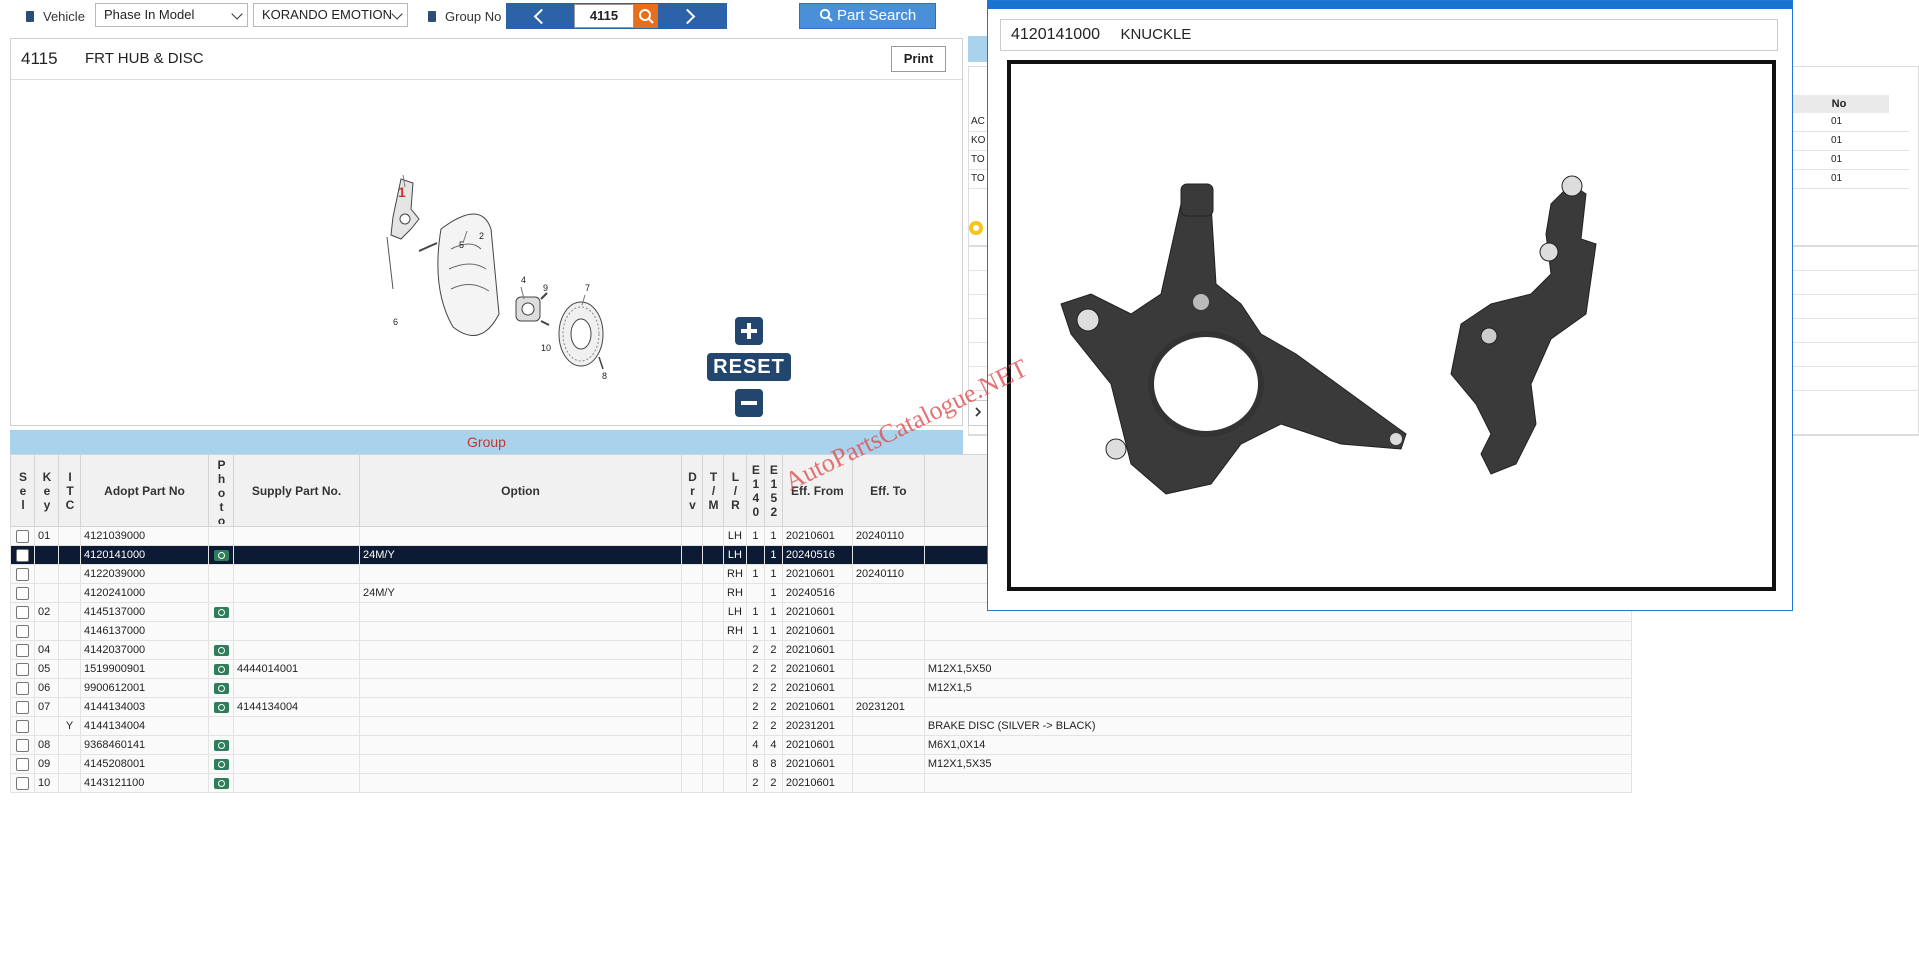  Describe the element at coordinates (1156, 34) in the screenshot. I see `modal-part-name: KNUCKLE` at that location.